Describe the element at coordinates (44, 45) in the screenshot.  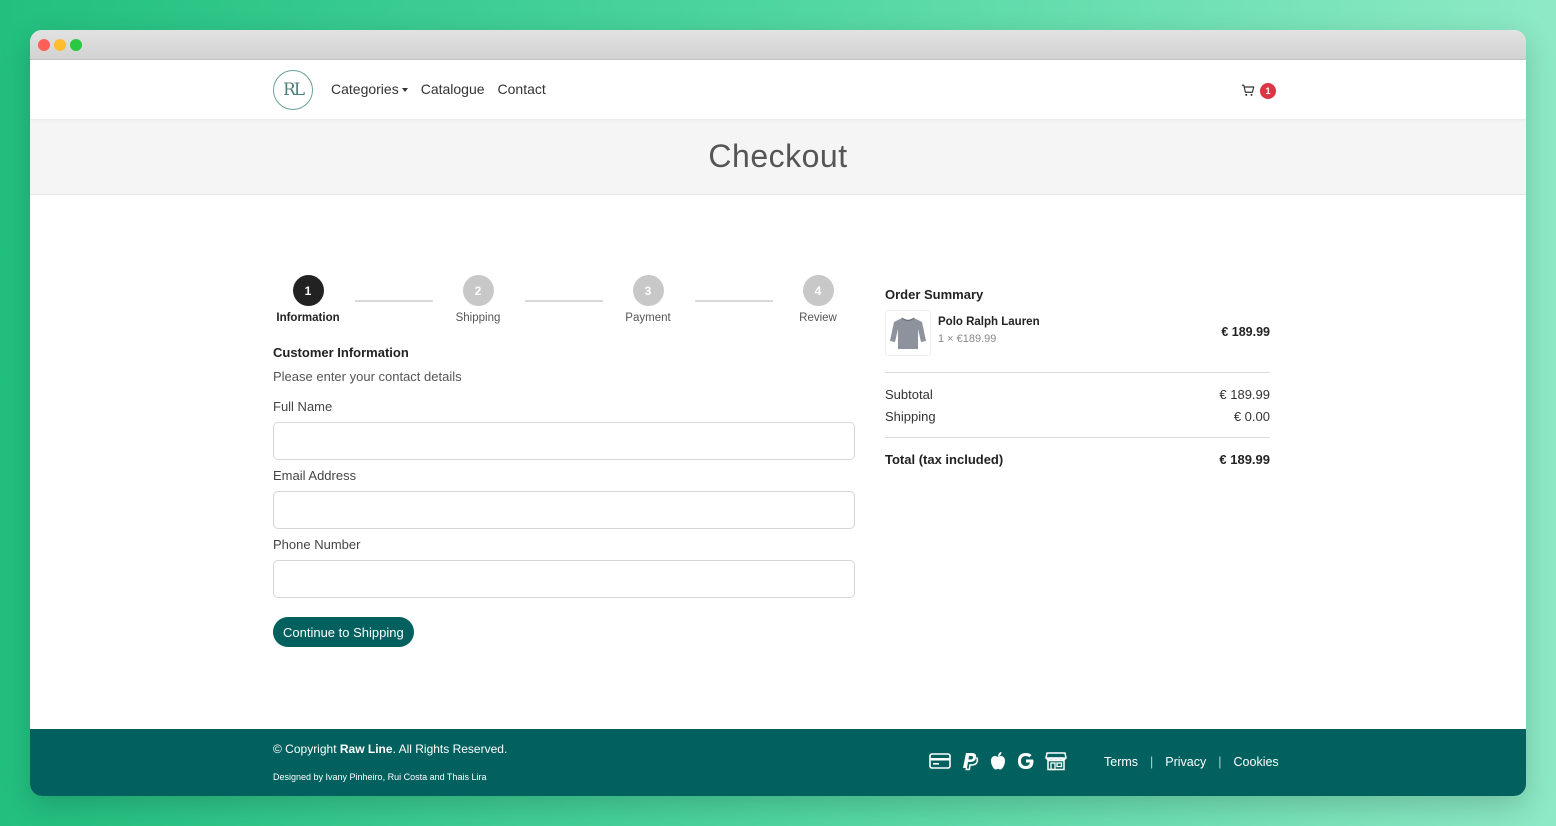
I see `close-window-button` at that location.